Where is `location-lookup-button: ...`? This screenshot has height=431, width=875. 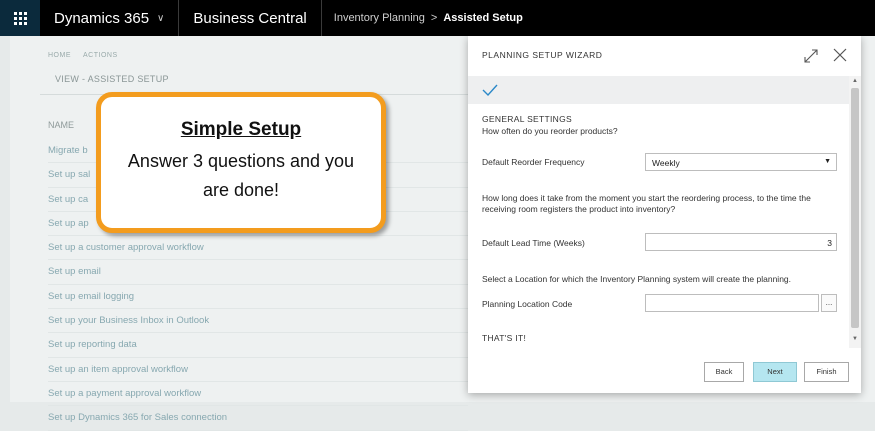
location-lookup-button: ... is located at coordinates (829, 303).